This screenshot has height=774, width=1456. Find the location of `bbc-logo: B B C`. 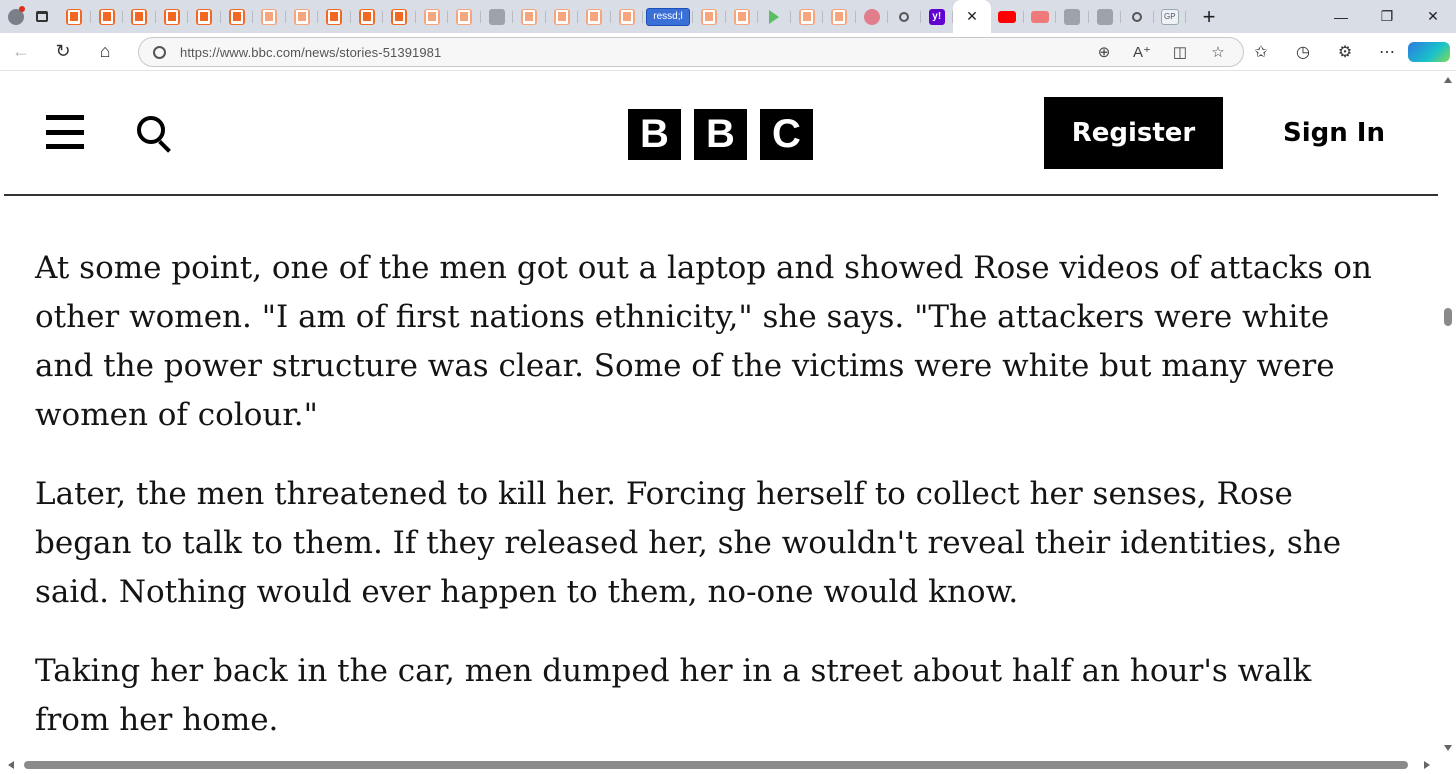

bbc-logo: B B C is located at coordinates (720, 134).